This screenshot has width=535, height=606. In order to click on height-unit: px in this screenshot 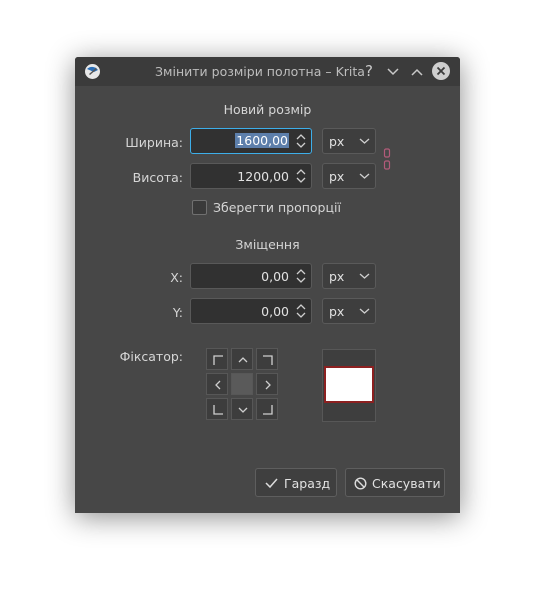, I will do `click(337, 176)`.